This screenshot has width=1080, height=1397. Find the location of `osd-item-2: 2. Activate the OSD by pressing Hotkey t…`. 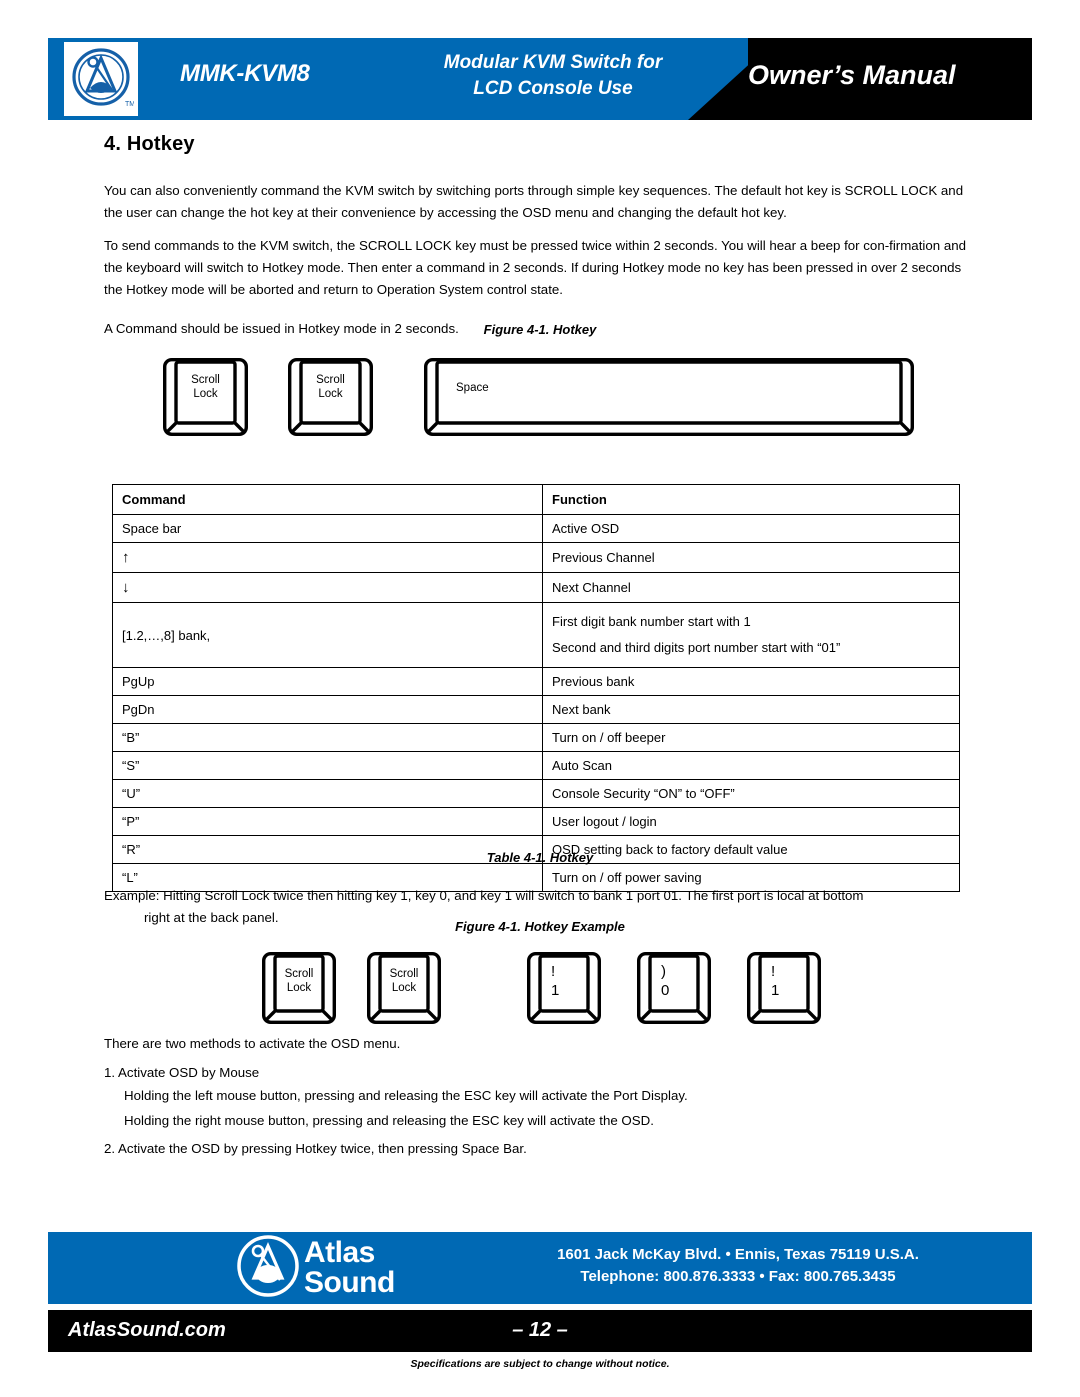

osd-item-2: 2. Activate the OSD by pressing Hotkey t… is located at coordinates (315, 1148).